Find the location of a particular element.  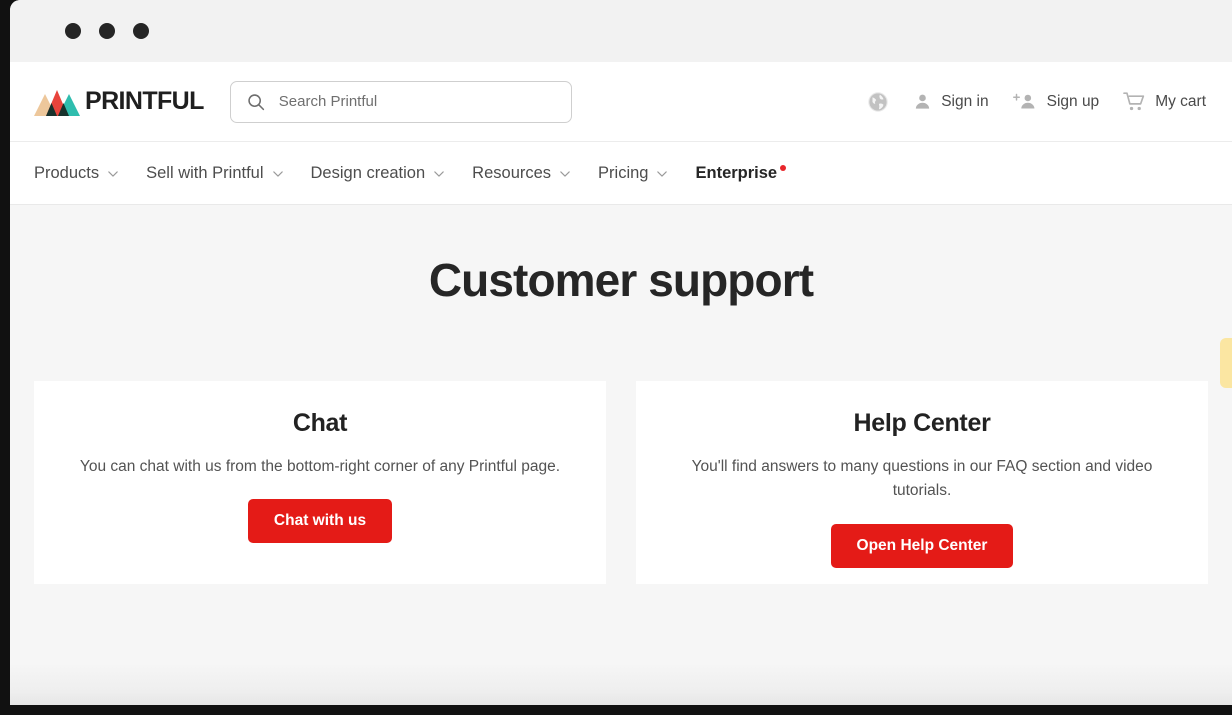

printful-logo: PRINTFUL is located at coordinates (119, 101).